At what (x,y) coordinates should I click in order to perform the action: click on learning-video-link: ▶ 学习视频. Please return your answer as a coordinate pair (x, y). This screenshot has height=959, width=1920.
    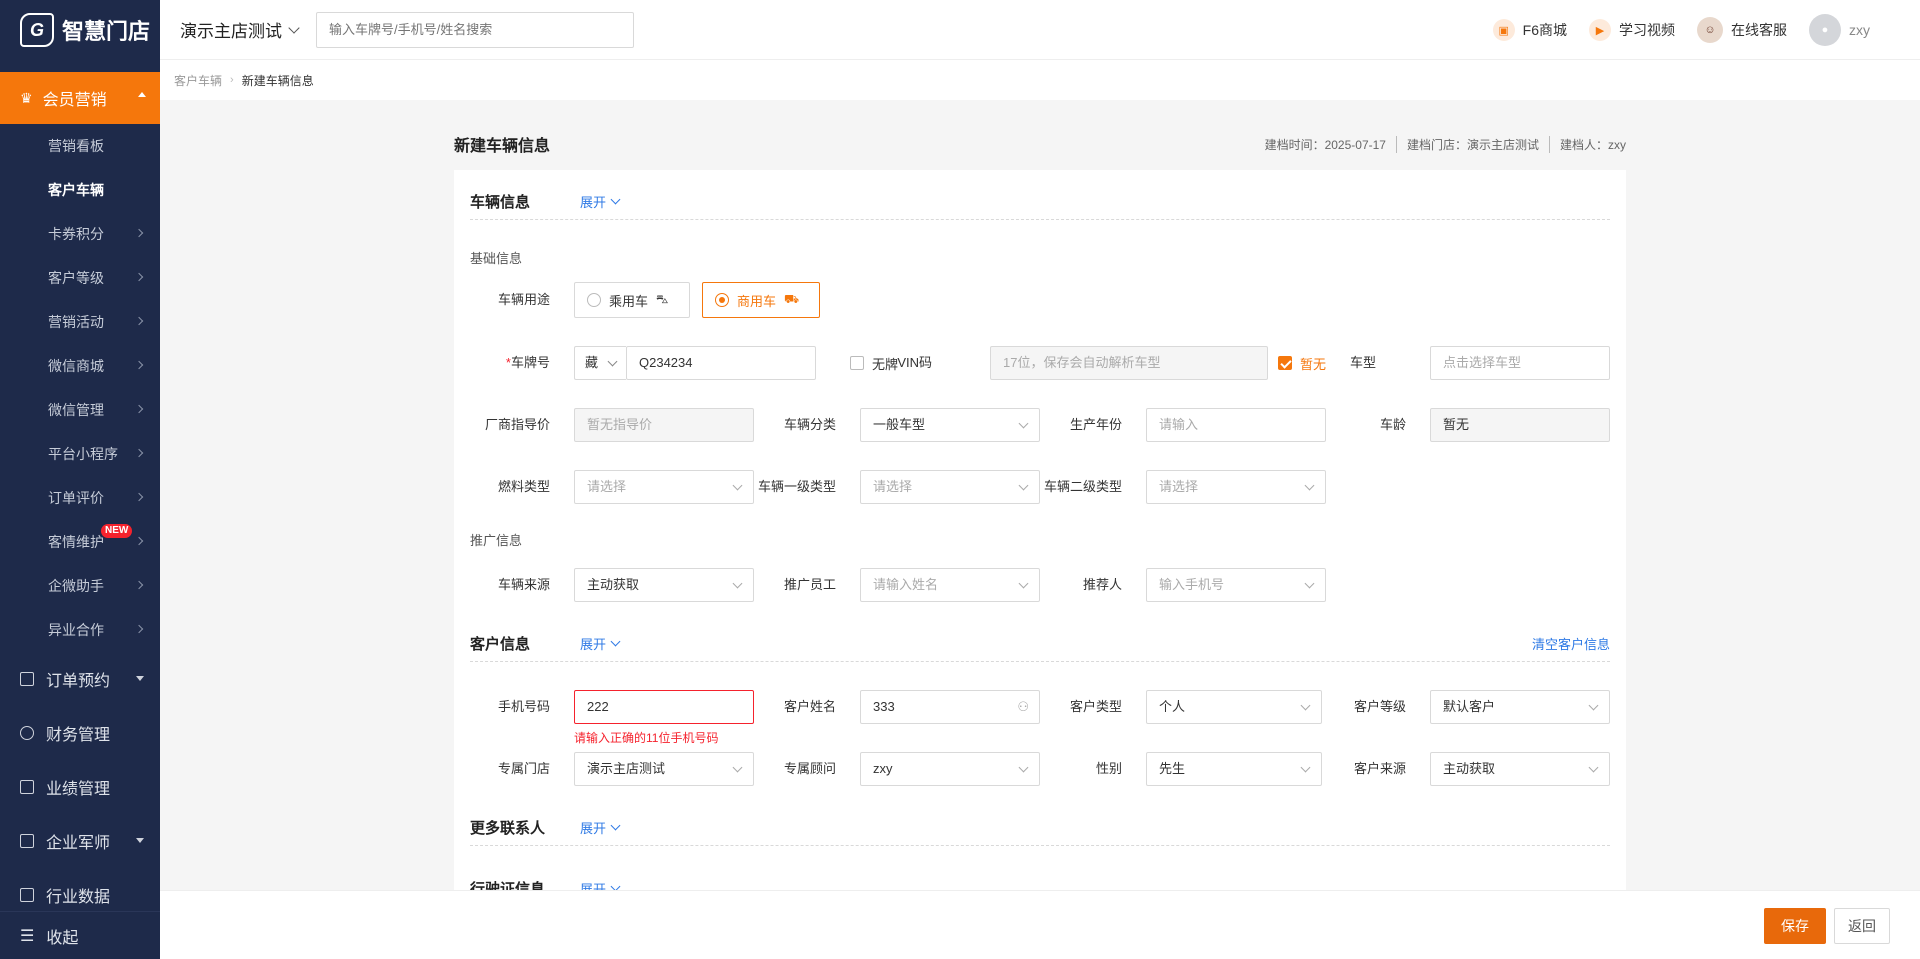
    Looking at the image, I should click on (1632, 30).